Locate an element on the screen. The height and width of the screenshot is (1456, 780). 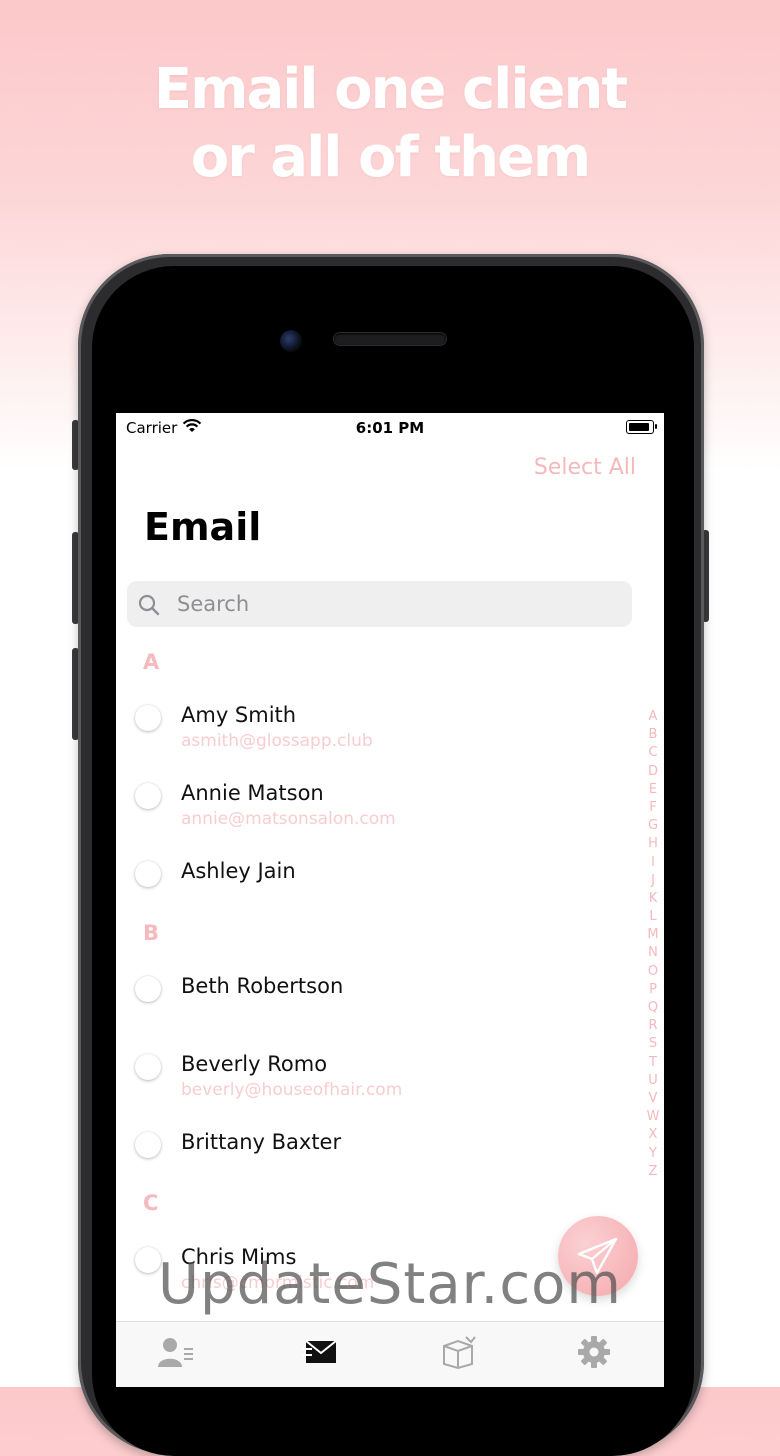
battery-icon is located at coordinates (641, 427).